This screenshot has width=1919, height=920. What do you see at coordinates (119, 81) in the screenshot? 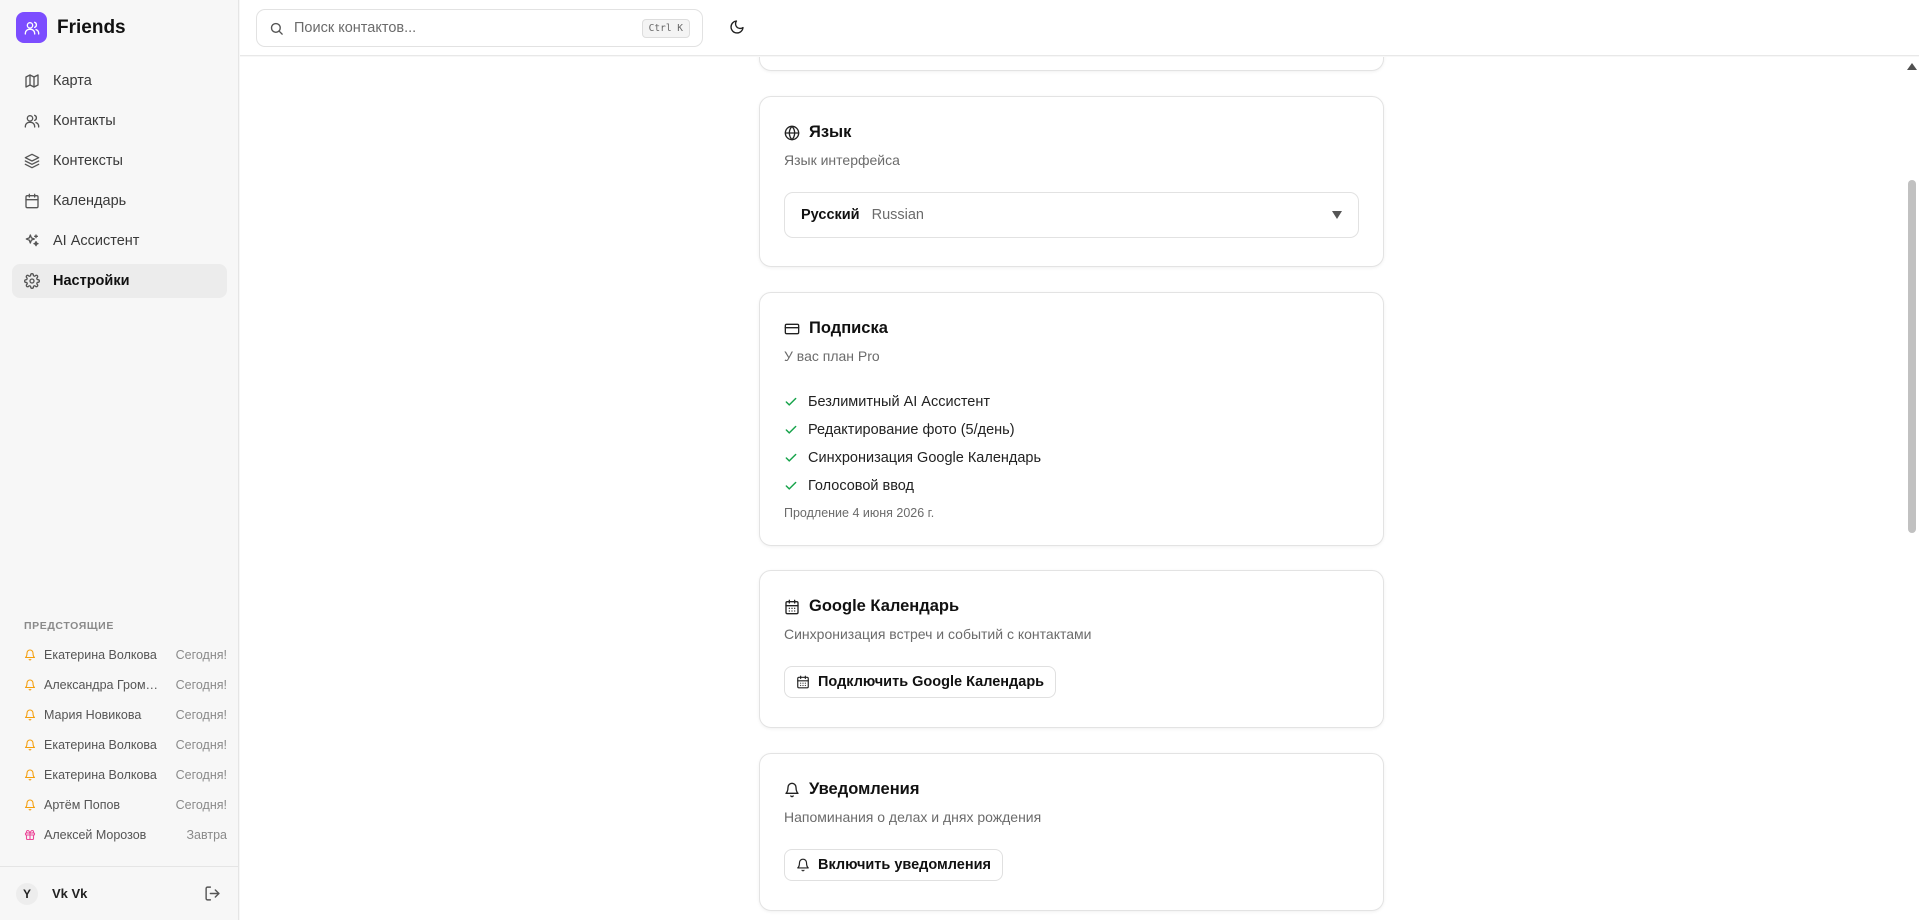
I see `nav-item-map: Карта` at bounding box center [119, 81].